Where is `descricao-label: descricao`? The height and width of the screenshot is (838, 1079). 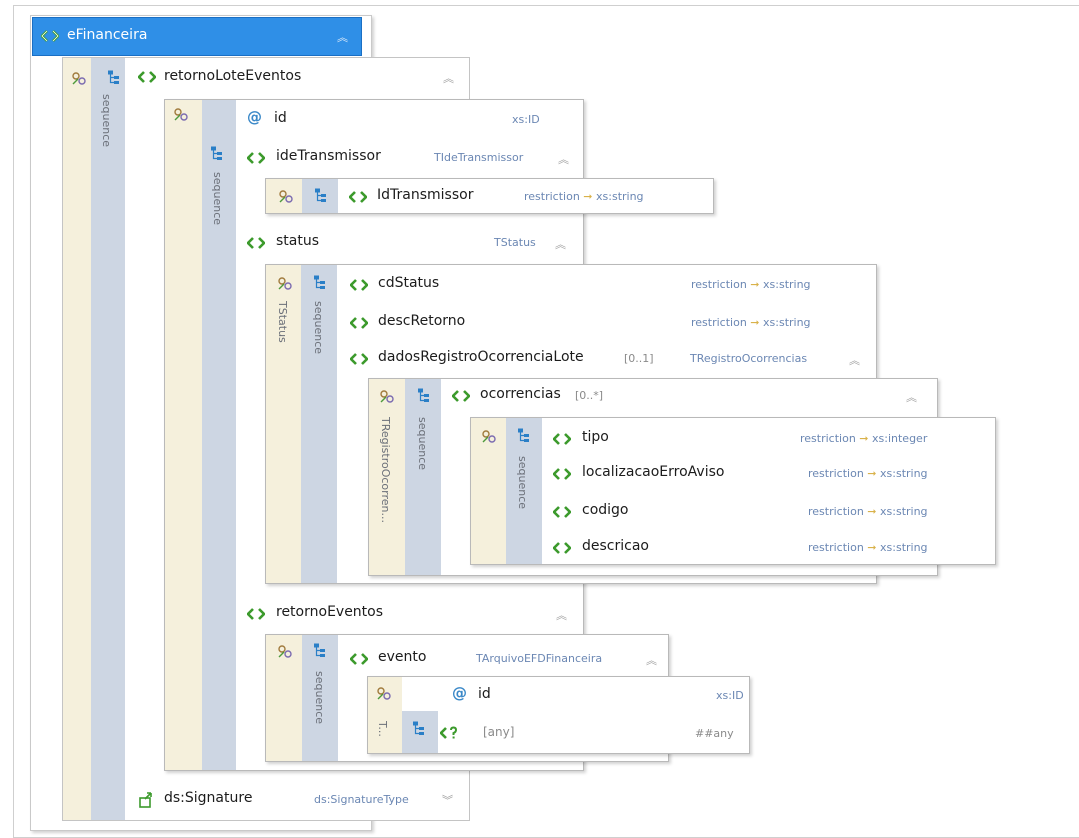 descricao-label: descricao is located at coordinates (615, 546).